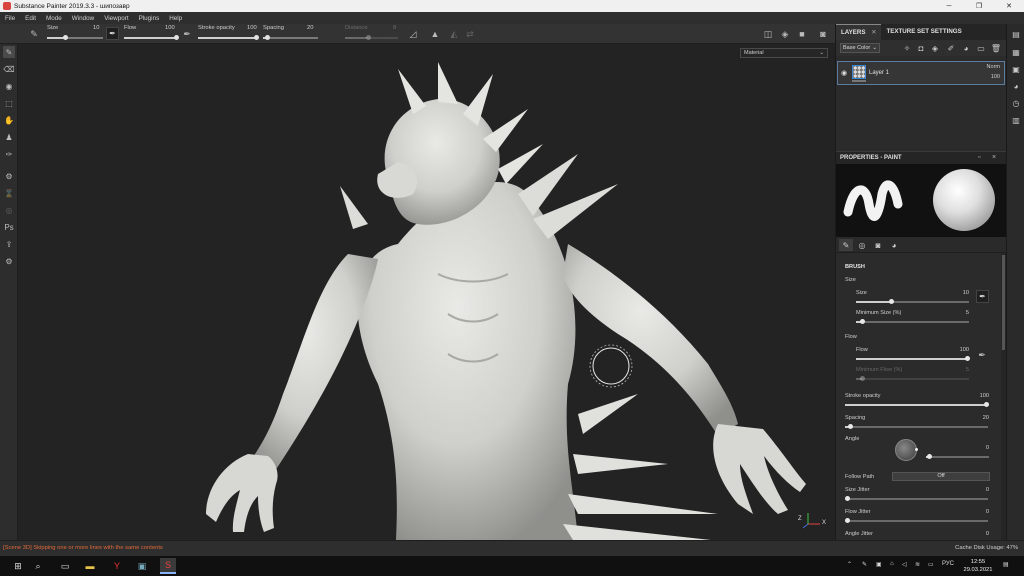 This screenshot has width=1024, height=576. Describe the element at coordinates (864, 564) in the screenshot. I see `tray-pen-icon: ✎` at that location.